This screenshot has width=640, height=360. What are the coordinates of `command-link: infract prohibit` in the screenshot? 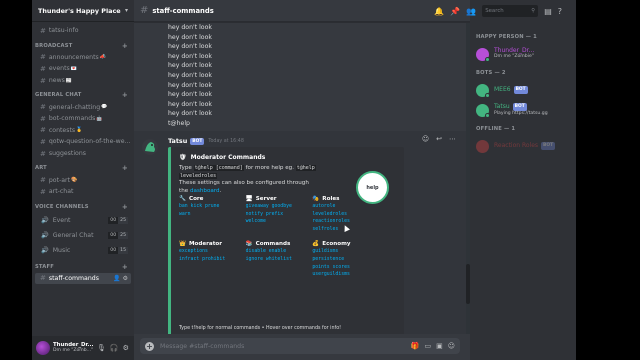 It's located at (212, 260).